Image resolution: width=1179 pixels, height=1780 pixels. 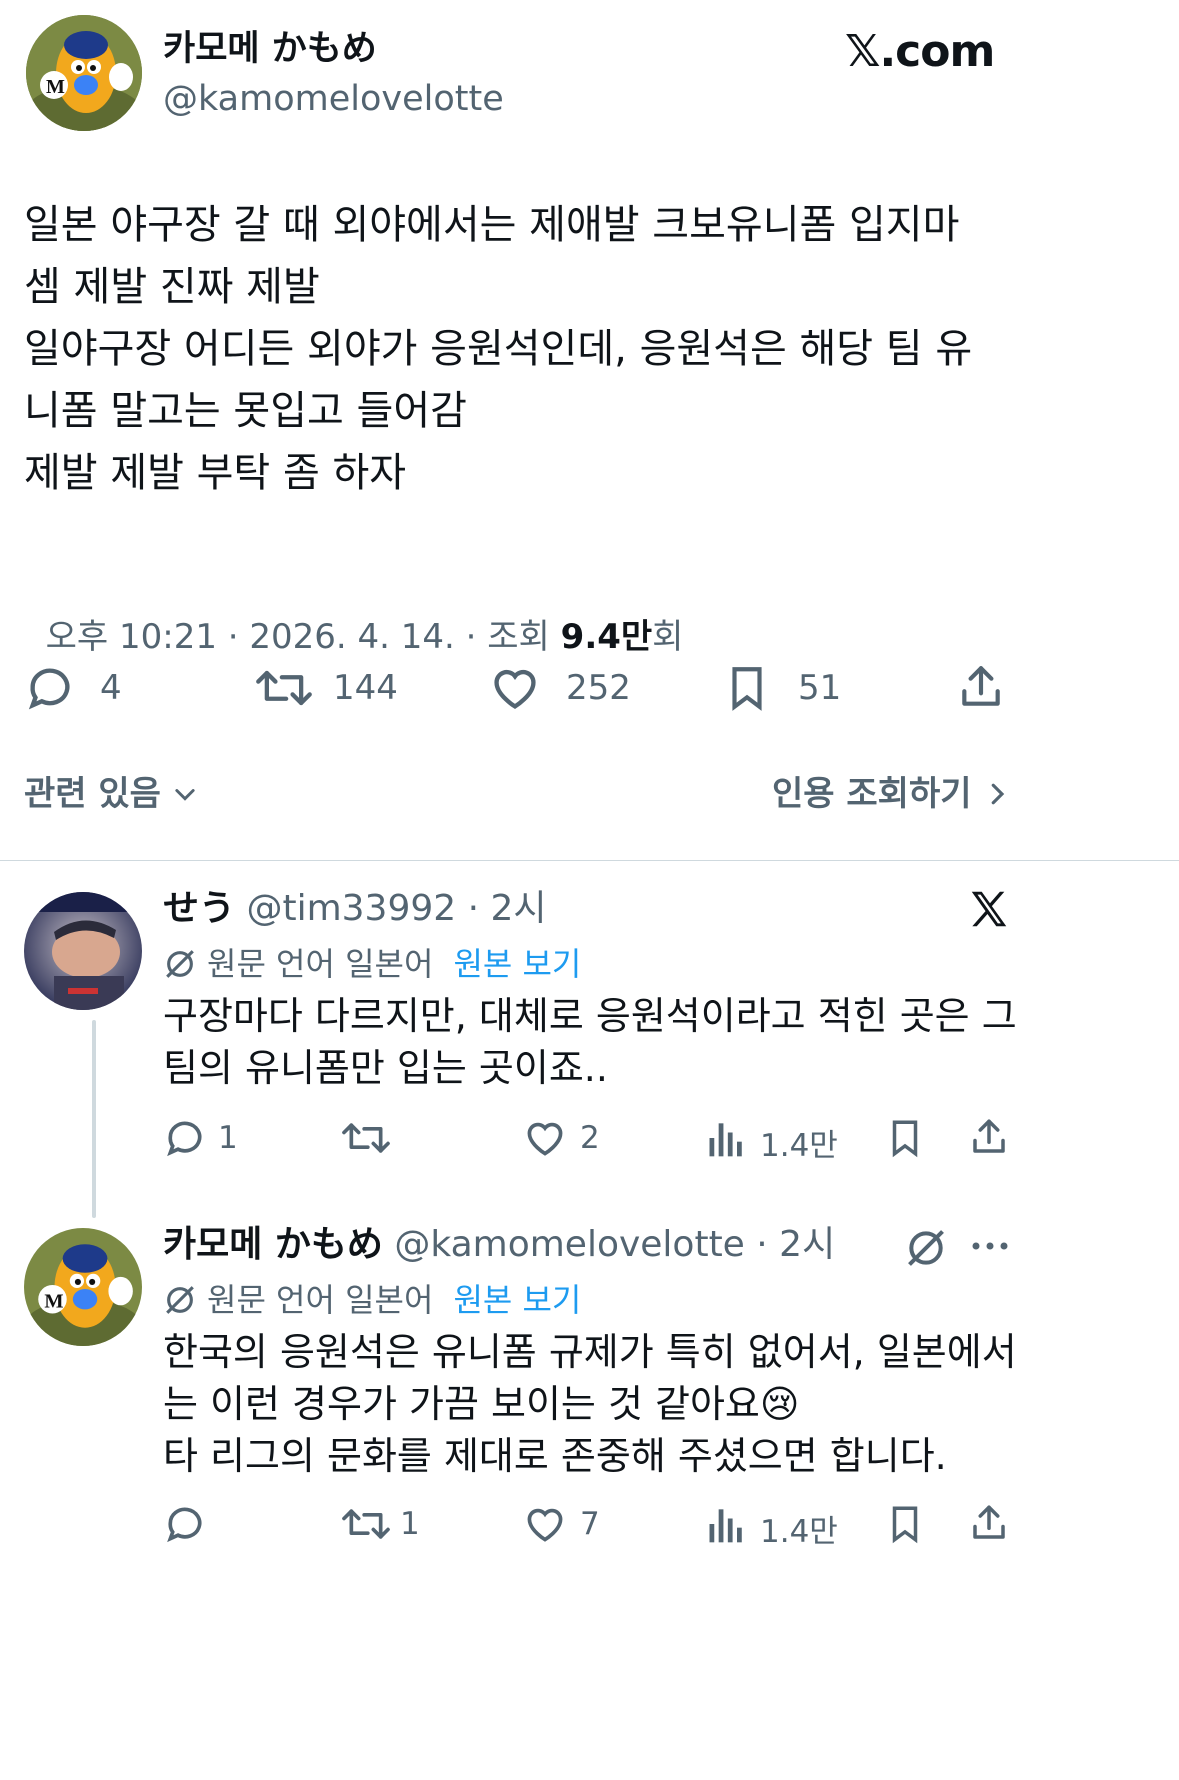 I want to click on reply-line: 구장마다 다르지만, 대체로 응원석이라고 적힌 곳은 그, so click(x=590, y=1016).